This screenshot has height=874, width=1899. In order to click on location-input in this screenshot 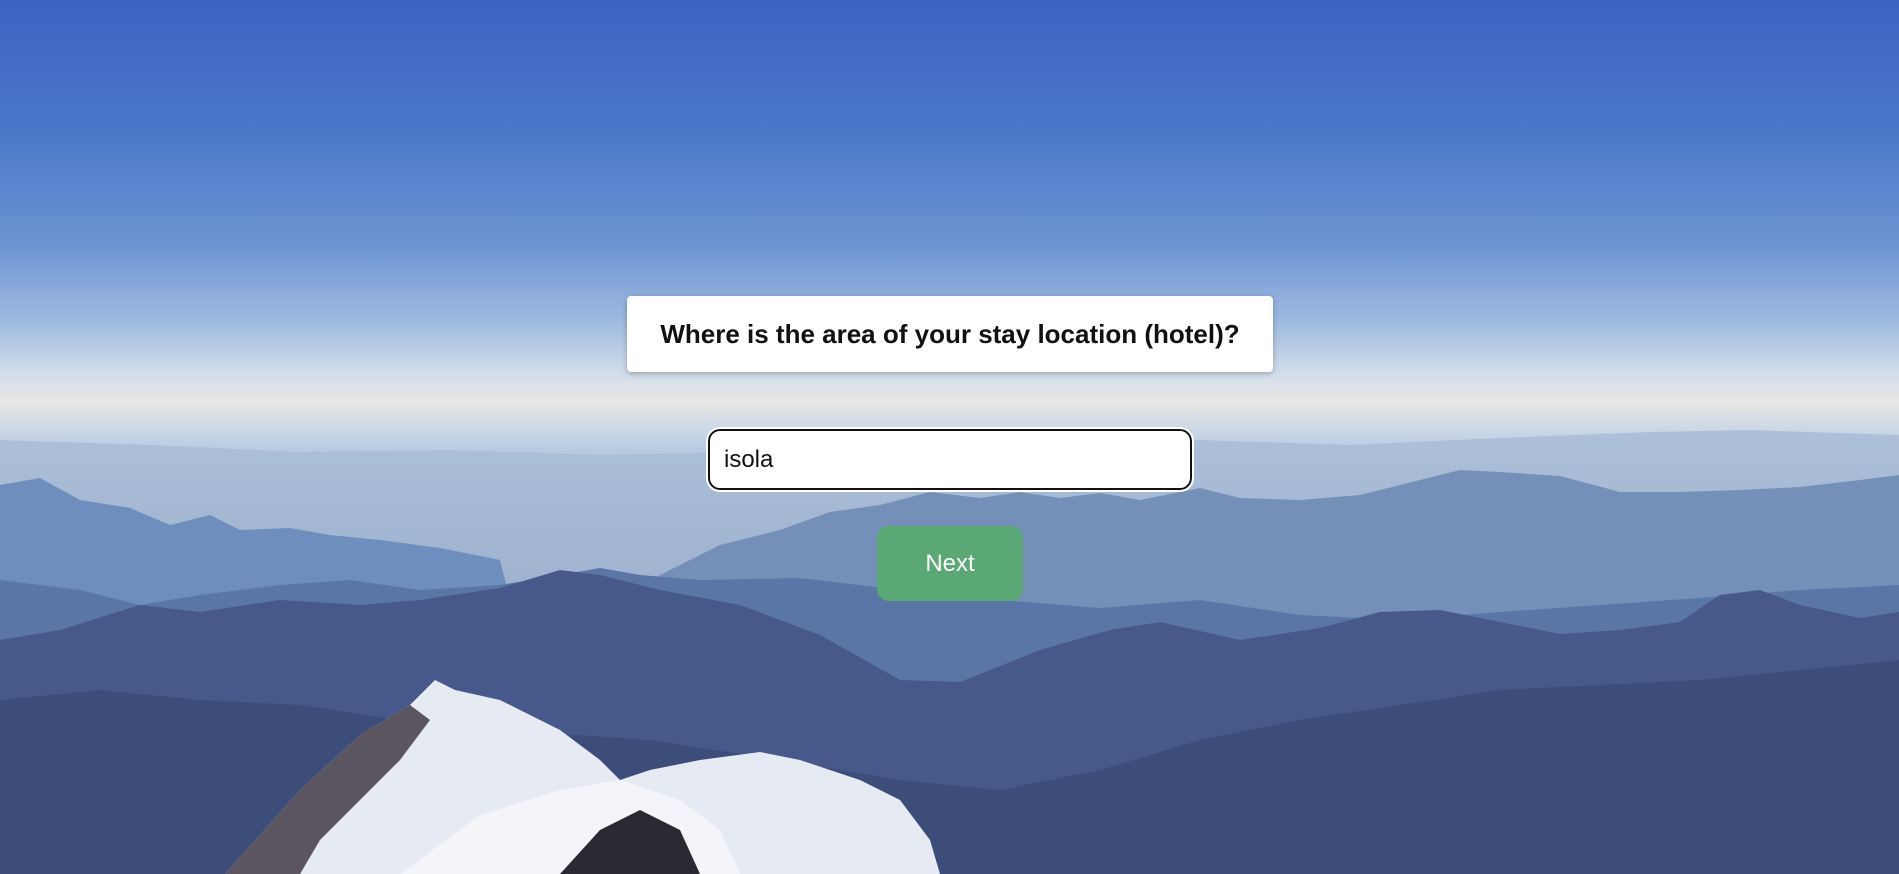, I will do `click(950, 459)`.